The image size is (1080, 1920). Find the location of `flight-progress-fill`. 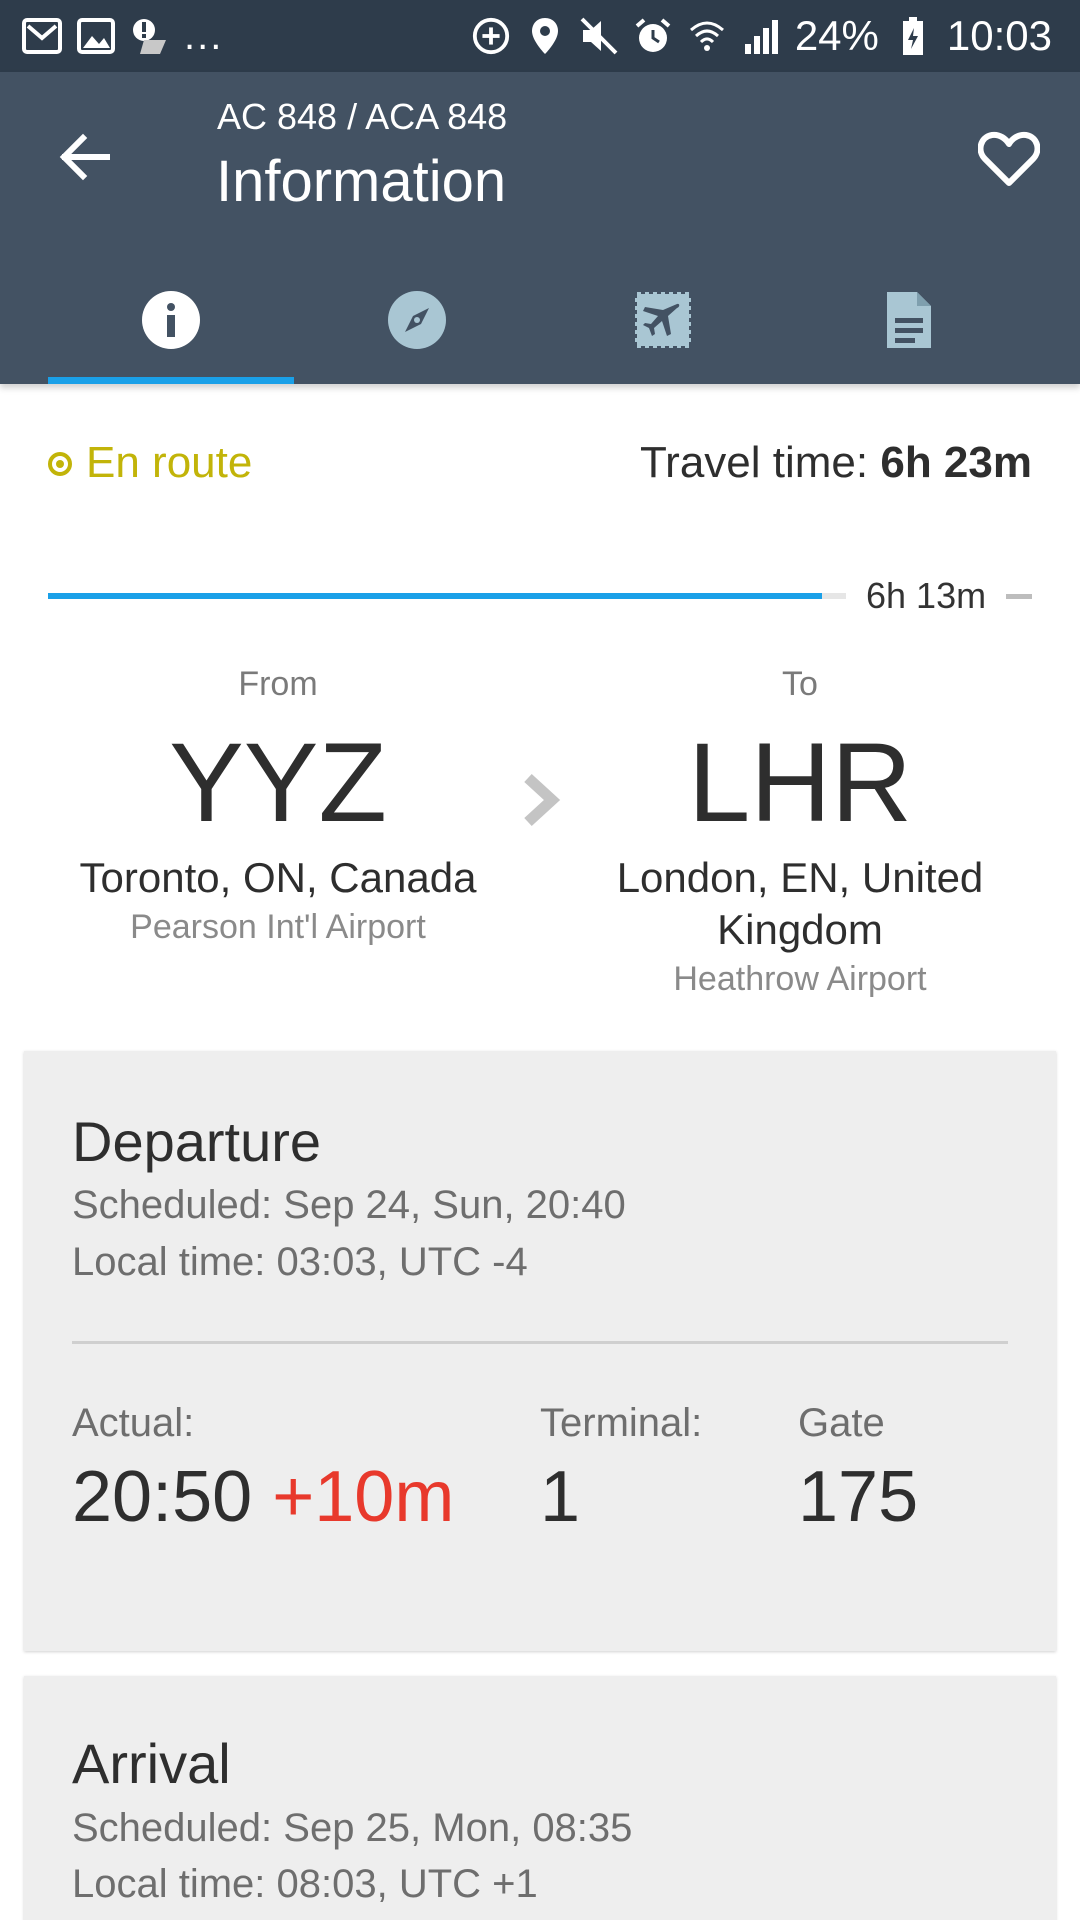

flight-progress-fill is located at coordinates (435, 596).